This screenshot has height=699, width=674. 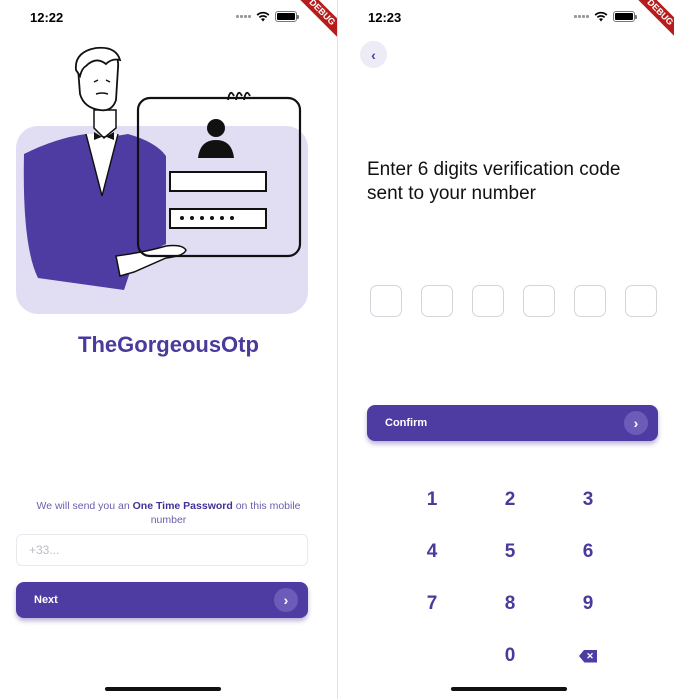 What do you see at coordinates (588, 552) in the screenshot?
I see `key-6: 6` at bounding box center [588, 552].